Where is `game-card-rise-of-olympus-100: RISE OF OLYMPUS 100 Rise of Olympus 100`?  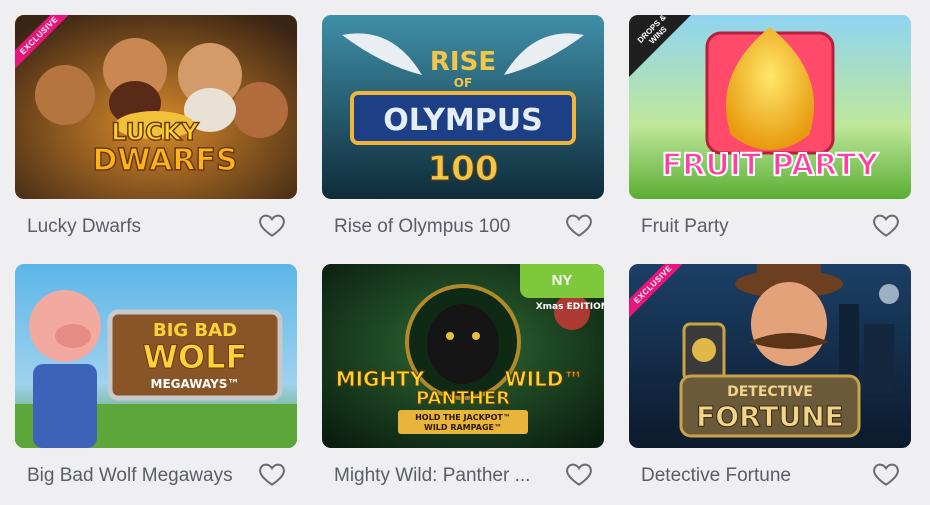
game-card-rise-of-olympus-100: RISE OF OLYMPUS 100 Rise of Olympus 100 is located at coordinates (463, 135).